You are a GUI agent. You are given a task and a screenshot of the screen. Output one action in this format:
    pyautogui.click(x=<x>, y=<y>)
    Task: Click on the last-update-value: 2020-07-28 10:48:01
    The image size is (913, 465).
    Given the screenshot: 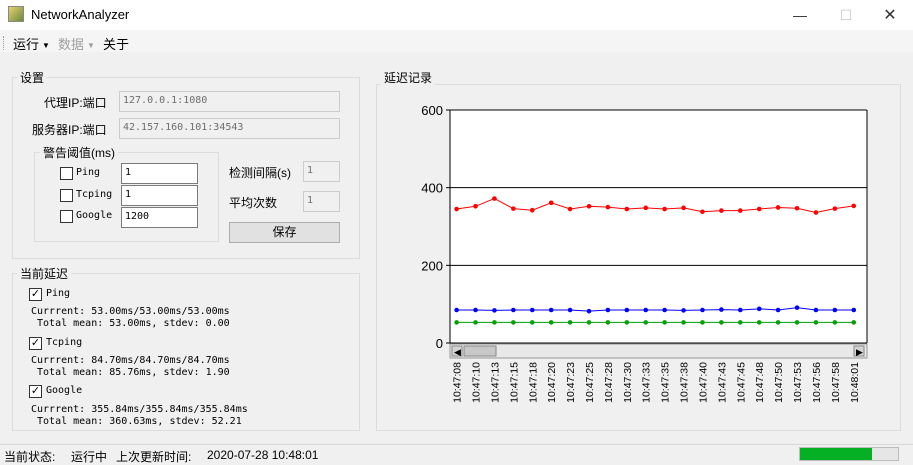 What is the action you would take?
    pyautogui.click(x=263, y=455)
    